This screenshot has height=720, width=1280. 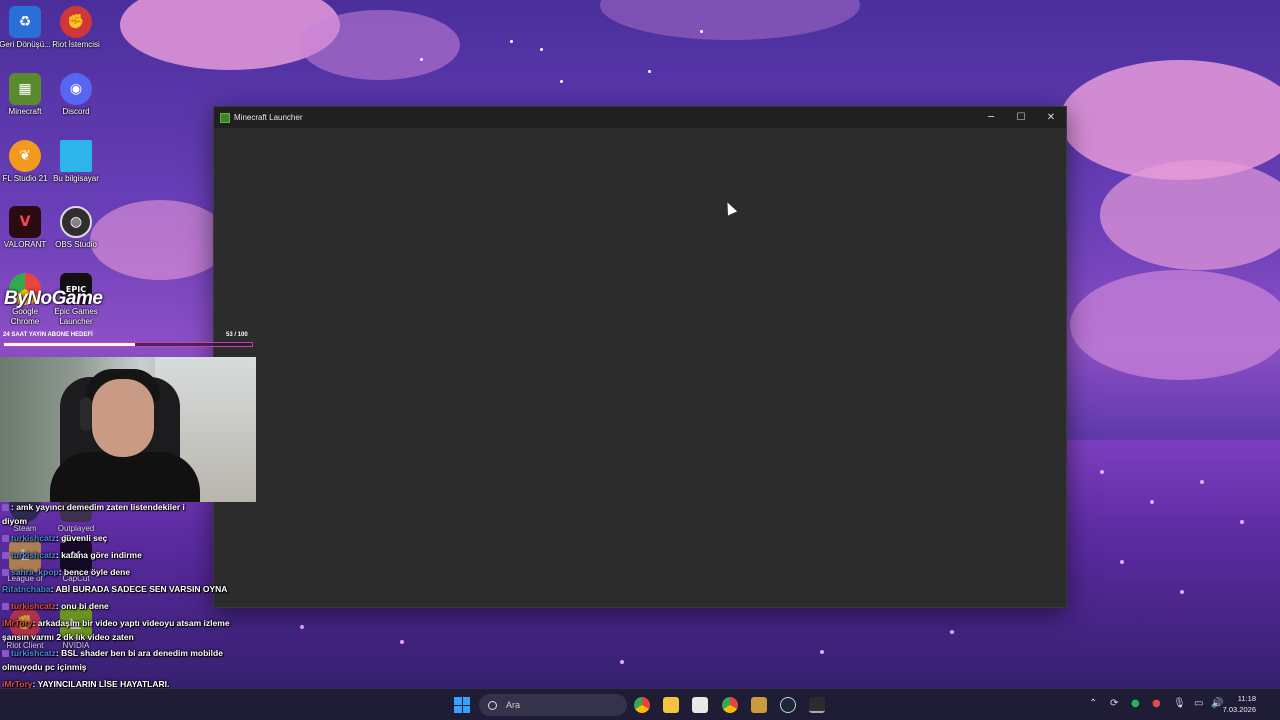 I want to click on desktop-icon-valorant: V VALORANT, so click(x=26, y=228).